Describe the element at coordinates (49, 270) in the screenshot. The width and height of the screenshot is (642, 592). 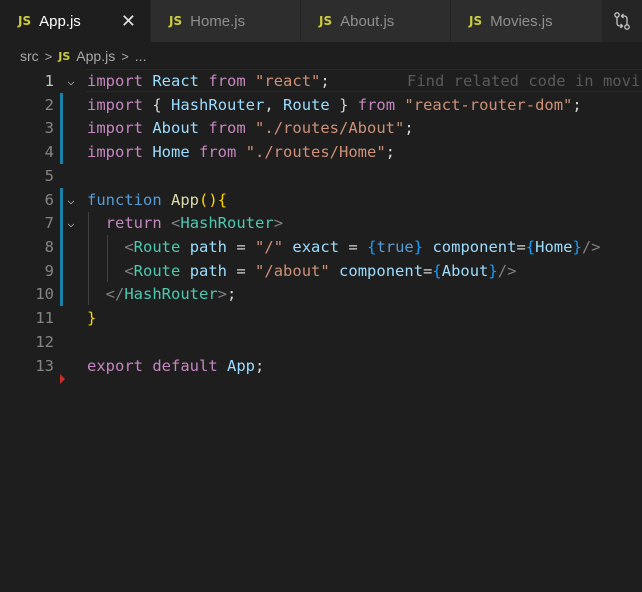
I see `line-number: 9` at that location.